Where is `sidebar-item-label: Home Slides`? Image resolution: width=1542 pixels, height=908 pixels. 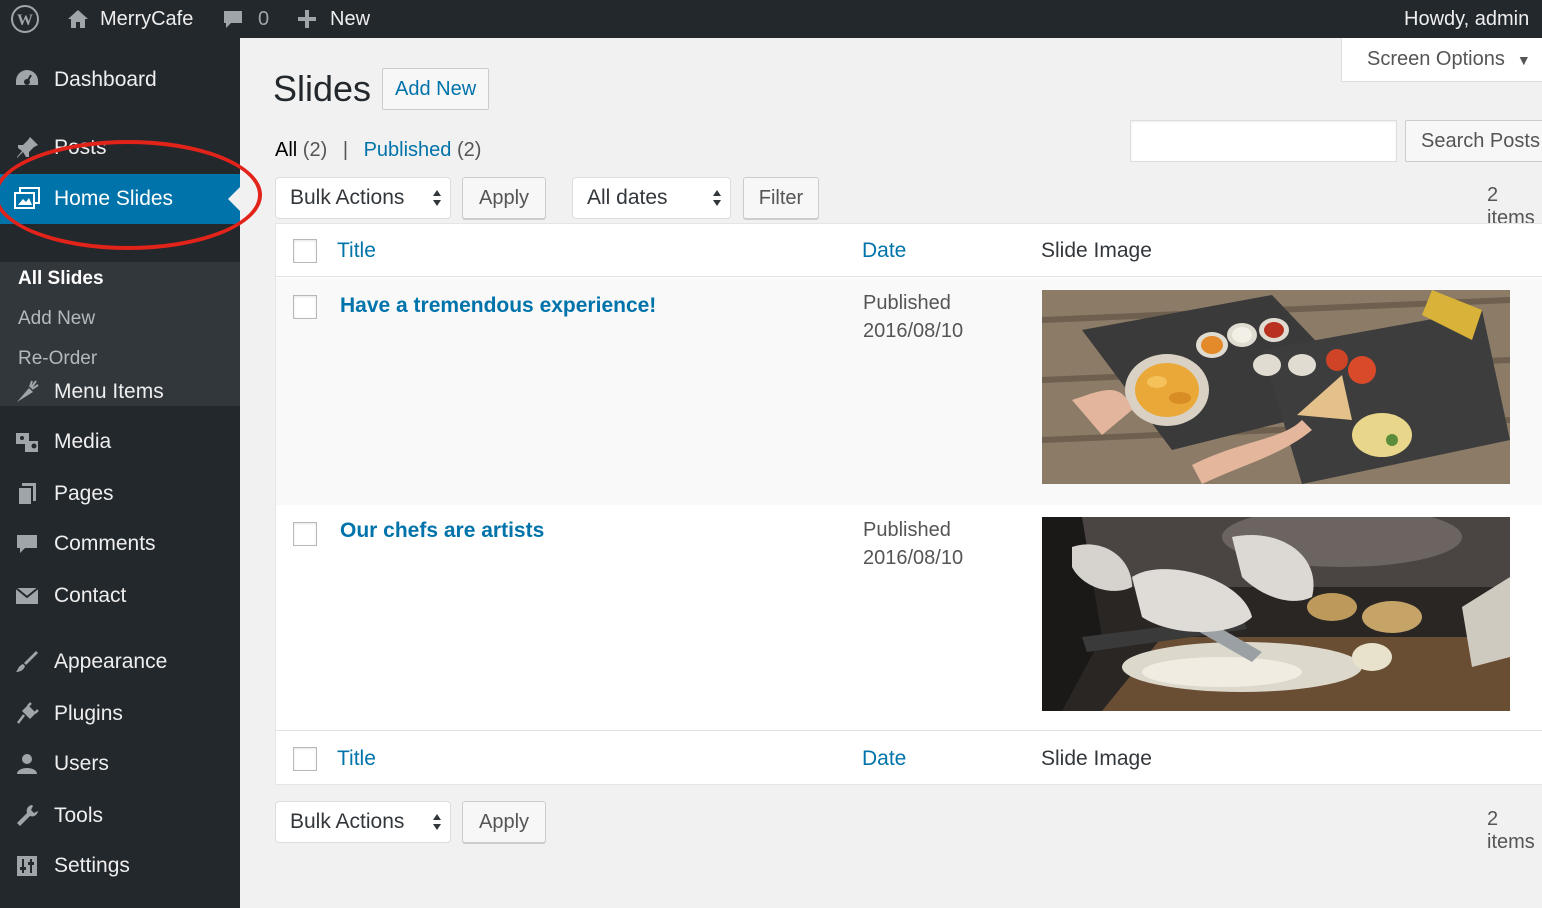 sidebar-item-label: Home Slides is located at coordinates (114, 198).